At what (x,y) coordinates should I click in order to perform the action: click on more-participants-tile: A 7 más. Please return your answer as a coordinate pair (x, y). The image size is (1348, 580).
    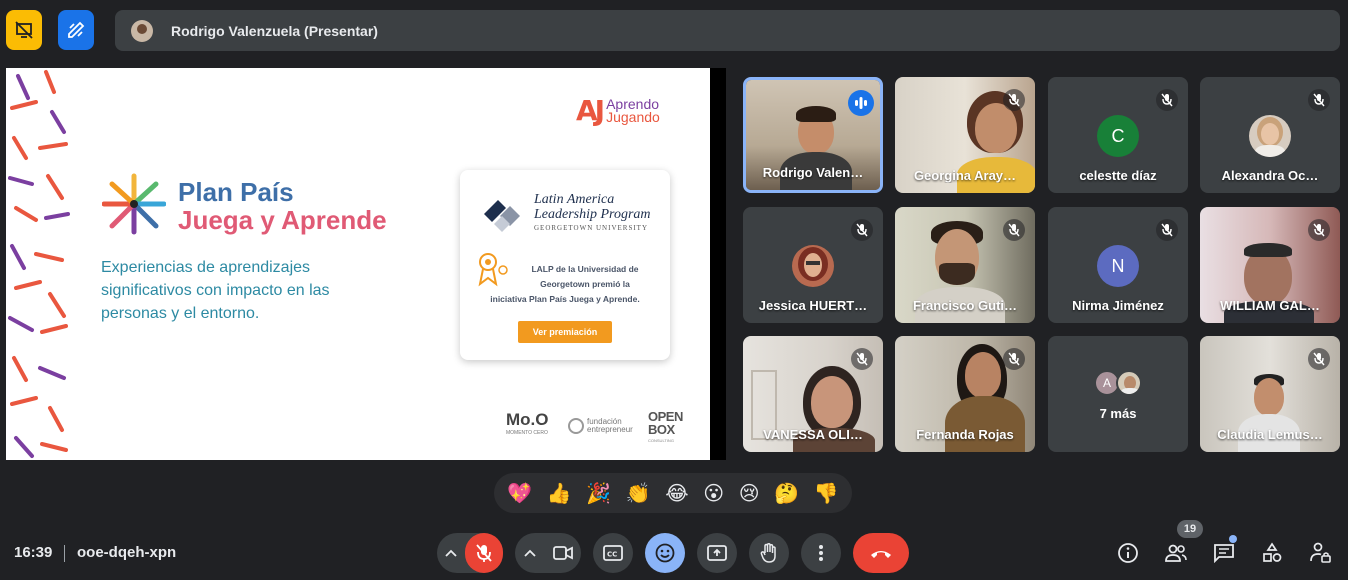
    Looking at the image, I should click on (1118, 394).